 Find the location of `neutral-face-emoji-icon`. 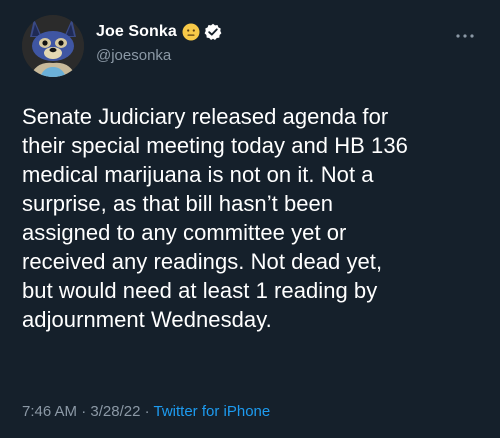

neutral-face-emoji-icon is located at coordinates (191, 32).